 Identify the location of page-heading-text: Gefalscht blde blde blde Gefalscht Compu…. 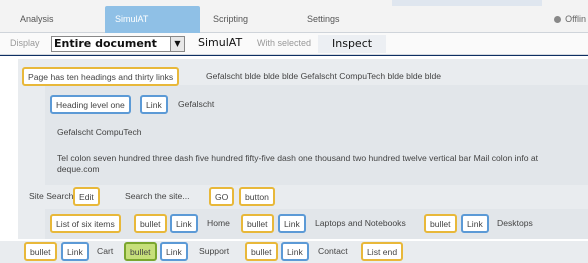
(324, 76).